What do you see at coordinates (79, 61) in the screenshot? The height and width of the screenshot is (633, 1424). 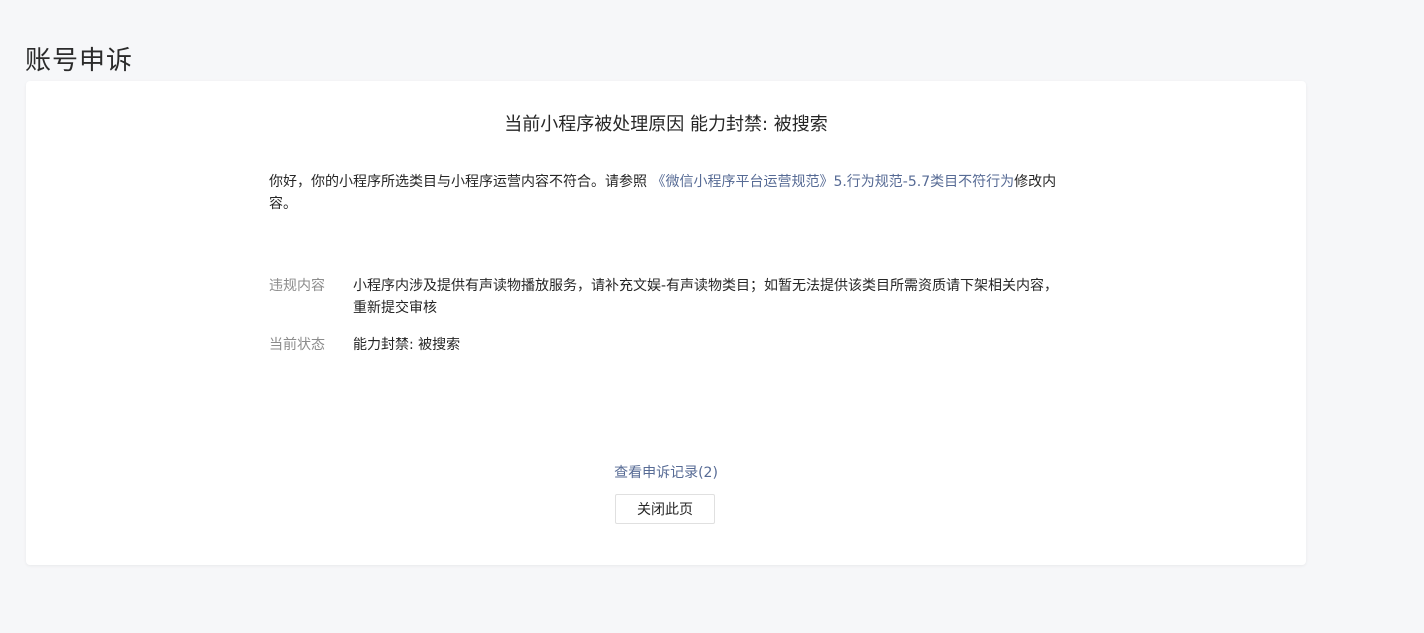 I see `page-title: 账号申诉` at bounding box center [79, 61].